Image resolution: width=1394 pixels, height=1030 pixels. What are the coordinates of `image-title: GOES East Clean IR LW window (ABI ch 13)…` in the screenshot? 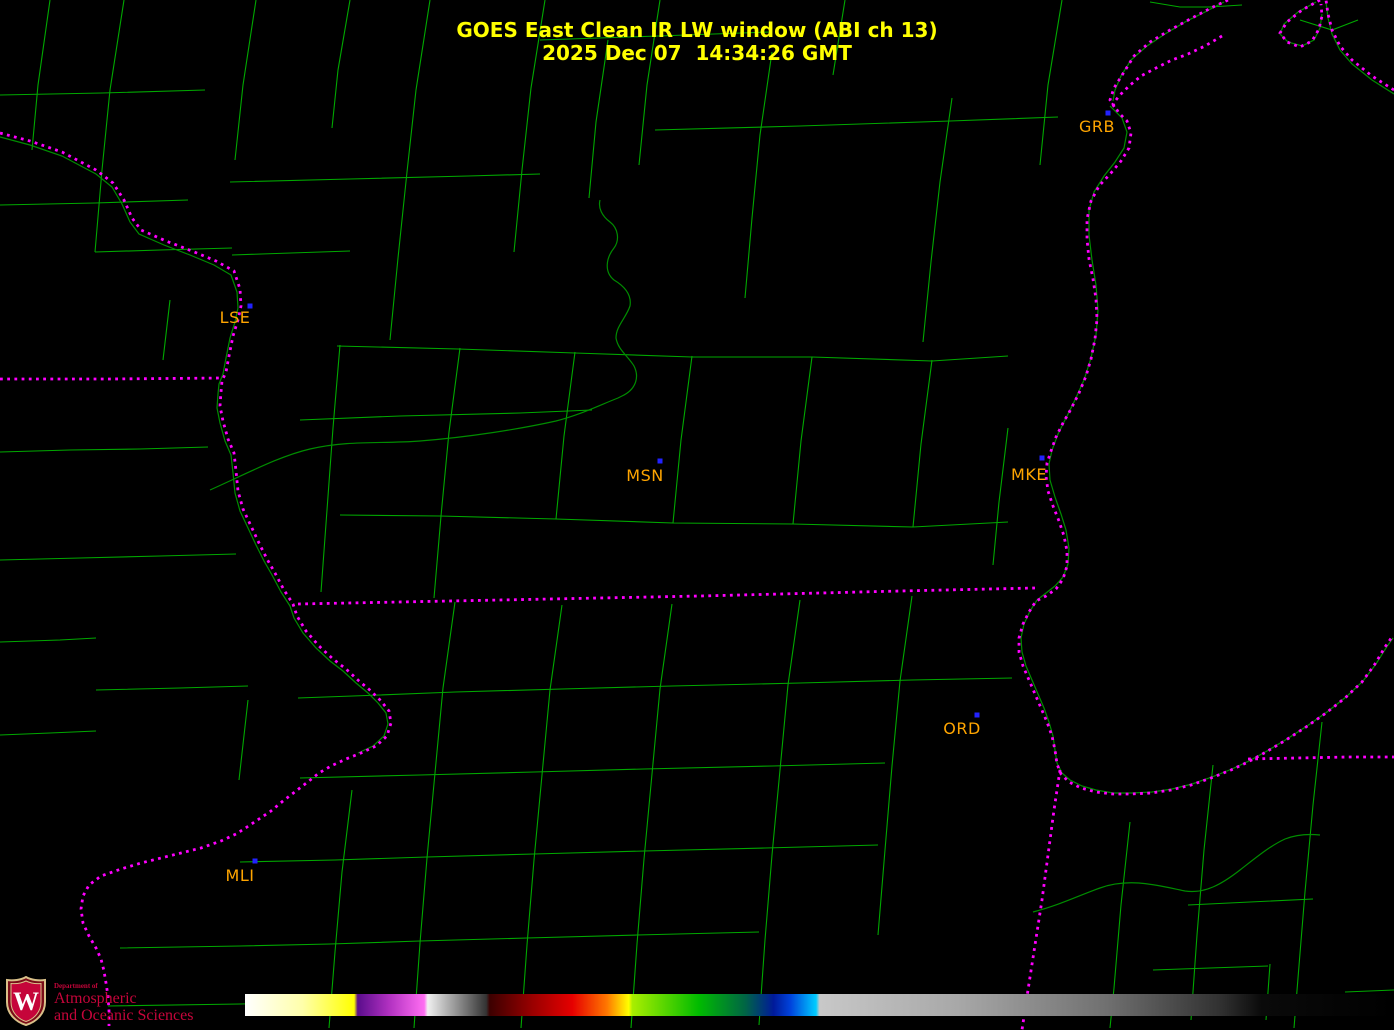 It's located at (697, 42).